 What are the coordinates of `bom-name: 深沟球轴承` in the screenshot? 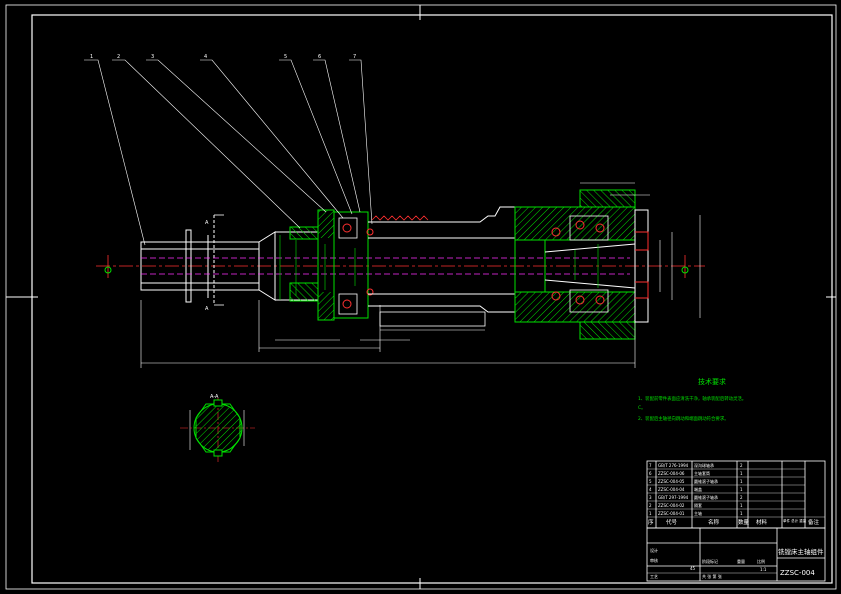 It's located at (704, 465).